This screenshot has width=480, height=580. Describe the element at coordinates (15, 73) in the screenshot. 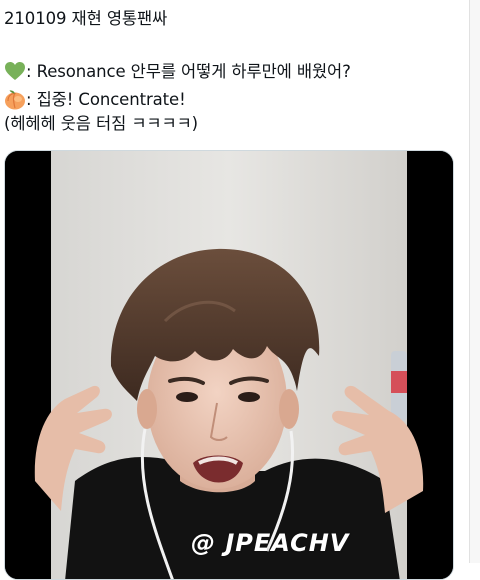

I see `green-heart-icon` at that location.